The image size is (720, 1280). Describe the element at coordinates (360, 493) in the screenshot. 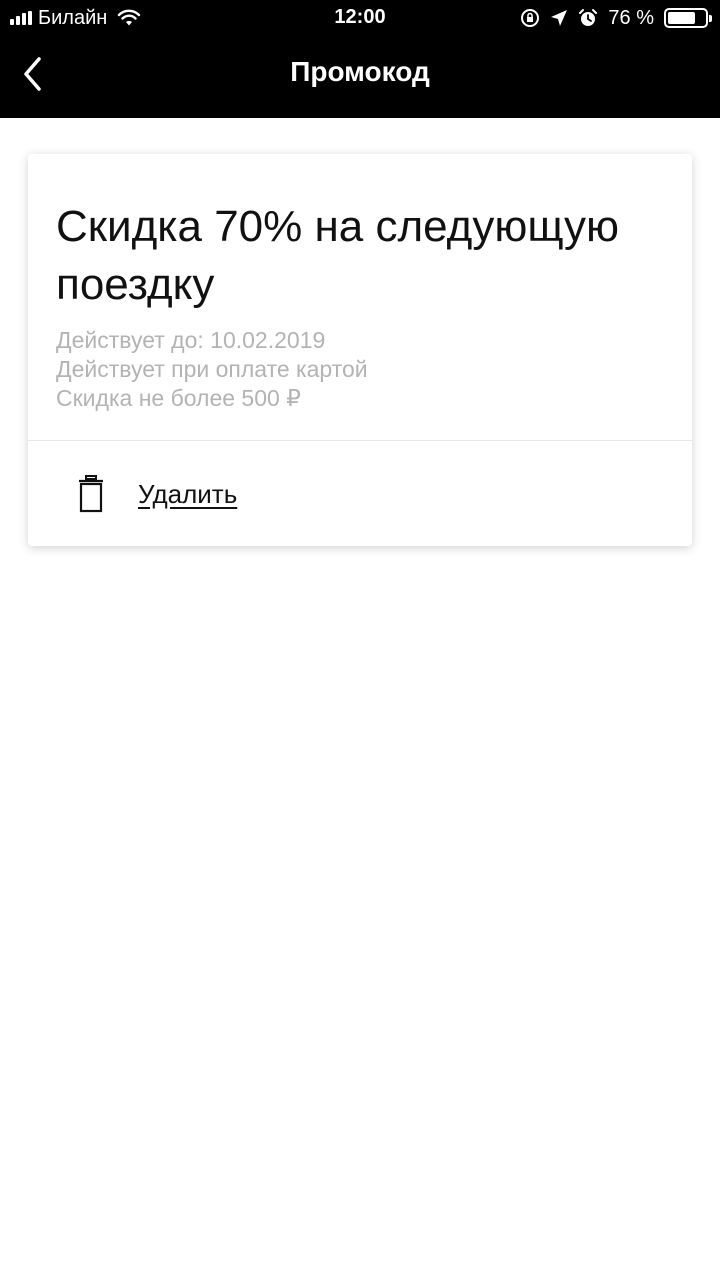

I see `delete-button: Удалить` at that location.